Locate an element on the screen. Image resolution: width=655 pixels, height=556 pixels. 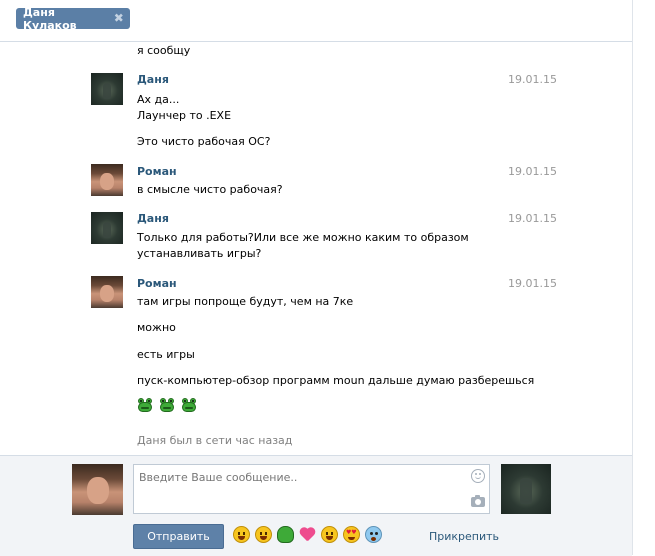
heart-emoji-icon is located at coordinates (307, 534).